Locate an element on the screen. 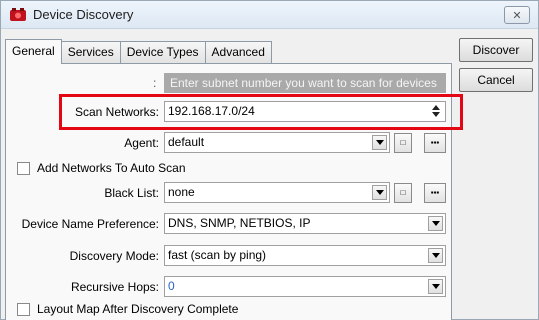  tab-general: General is located at coordinates (33, 51).